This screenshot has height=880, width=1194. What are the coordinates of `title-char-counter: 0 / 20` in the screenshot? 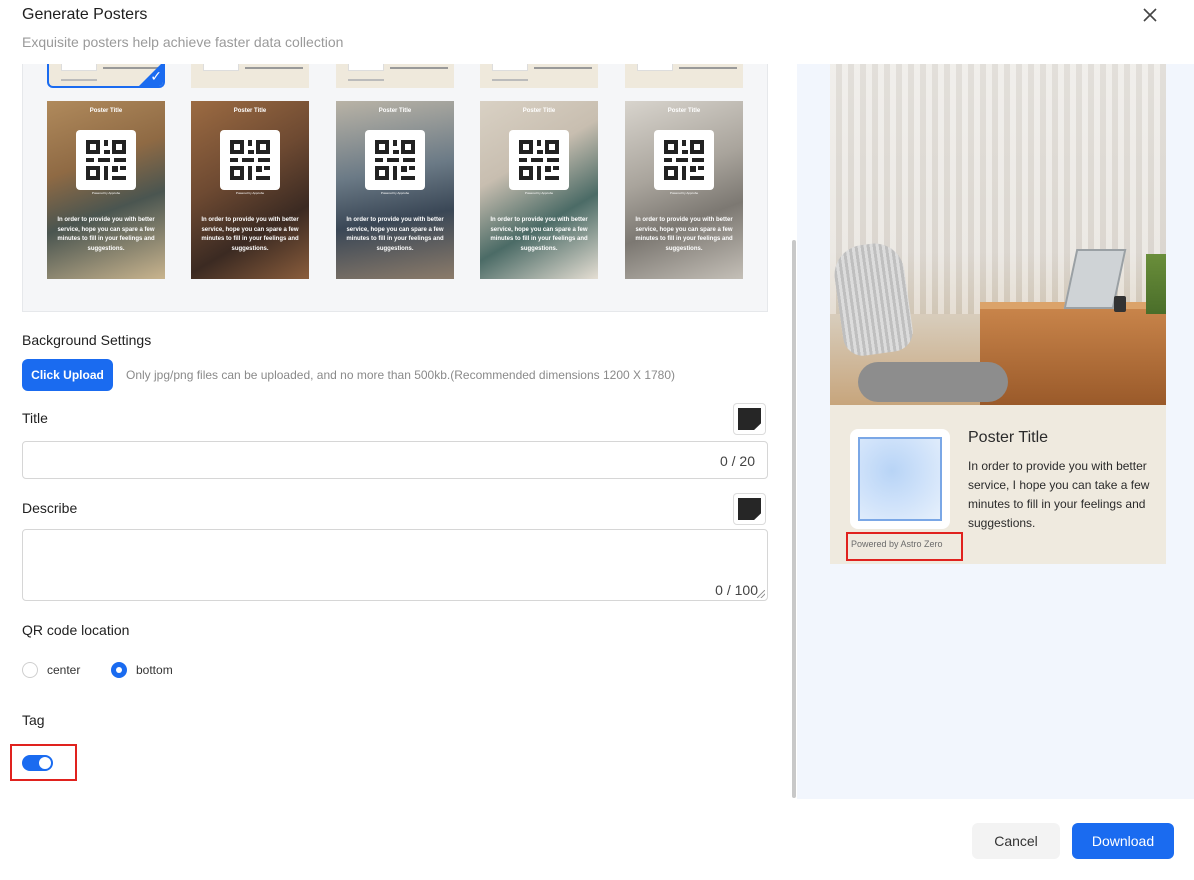 It's located at (737, 461).